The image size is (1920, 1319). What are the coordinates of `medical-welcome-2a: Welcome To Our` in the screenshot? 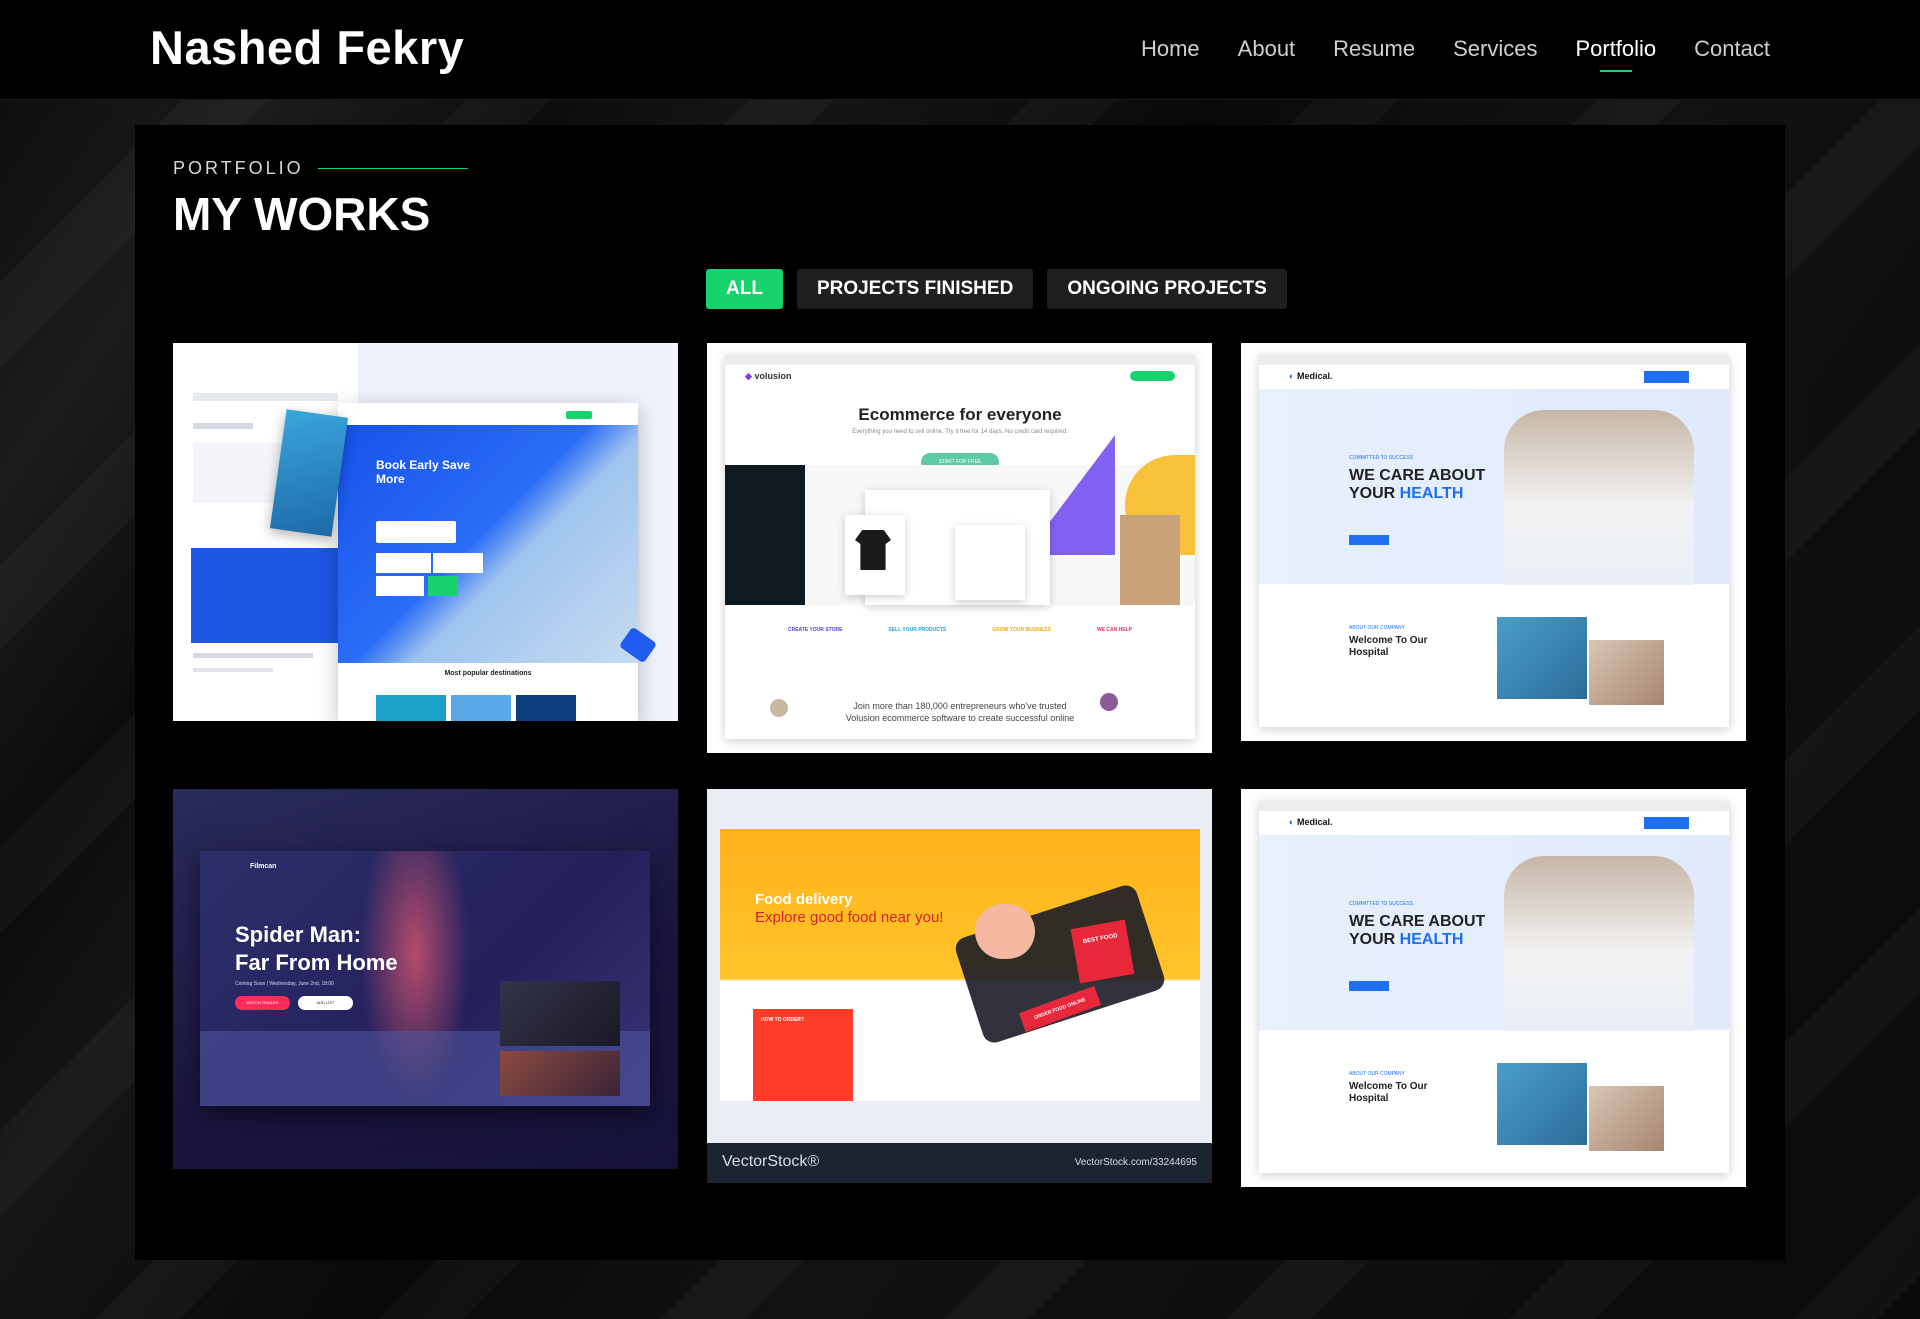 It's located at (1388, 1086).